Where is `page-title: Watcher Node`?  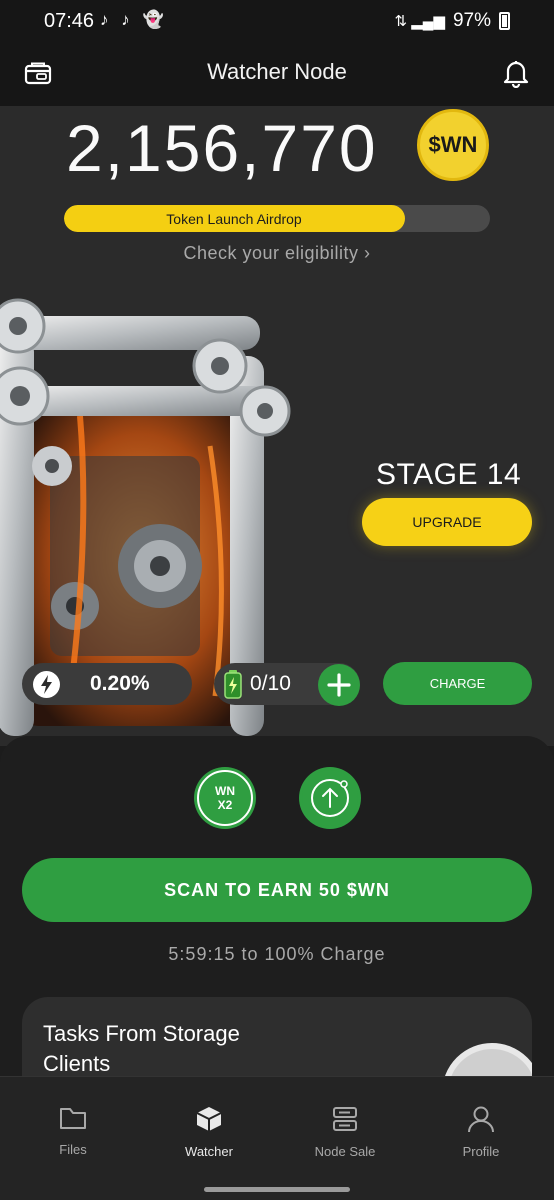 page-title: Watcher Node is located at coordinates (277, 71).